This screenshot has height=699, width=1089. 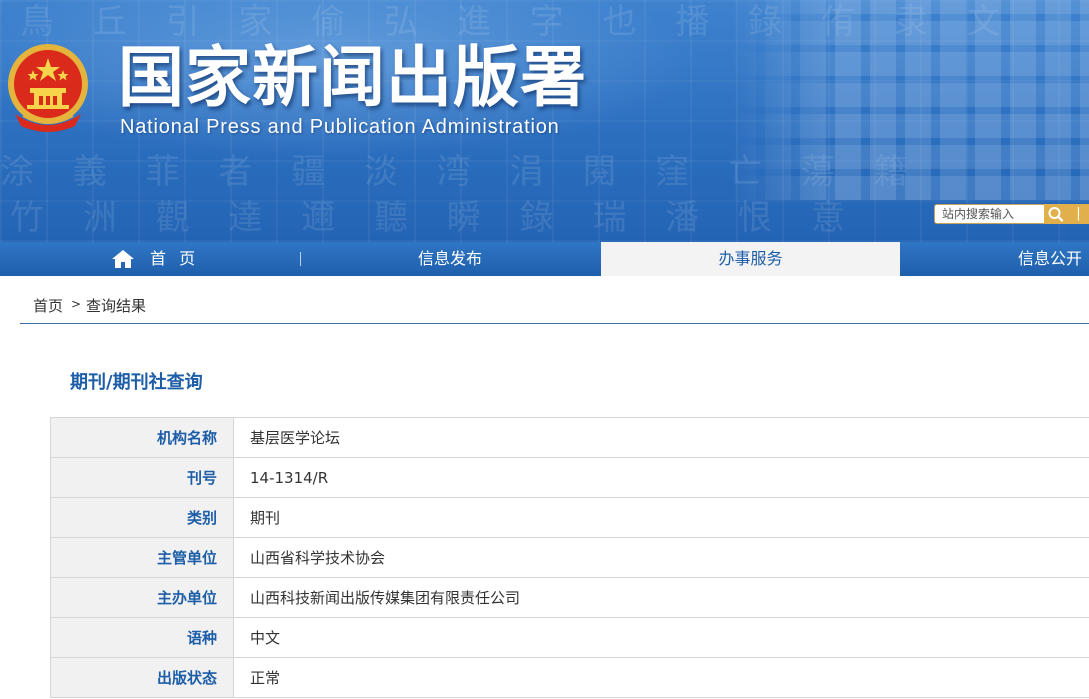 I want to click on nav-services: 办事服务, so click(x=750, y=259).